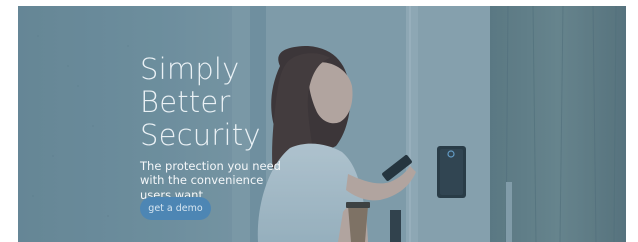  I want to click on get-a-demo-button: get a demo, so click(175, 208).